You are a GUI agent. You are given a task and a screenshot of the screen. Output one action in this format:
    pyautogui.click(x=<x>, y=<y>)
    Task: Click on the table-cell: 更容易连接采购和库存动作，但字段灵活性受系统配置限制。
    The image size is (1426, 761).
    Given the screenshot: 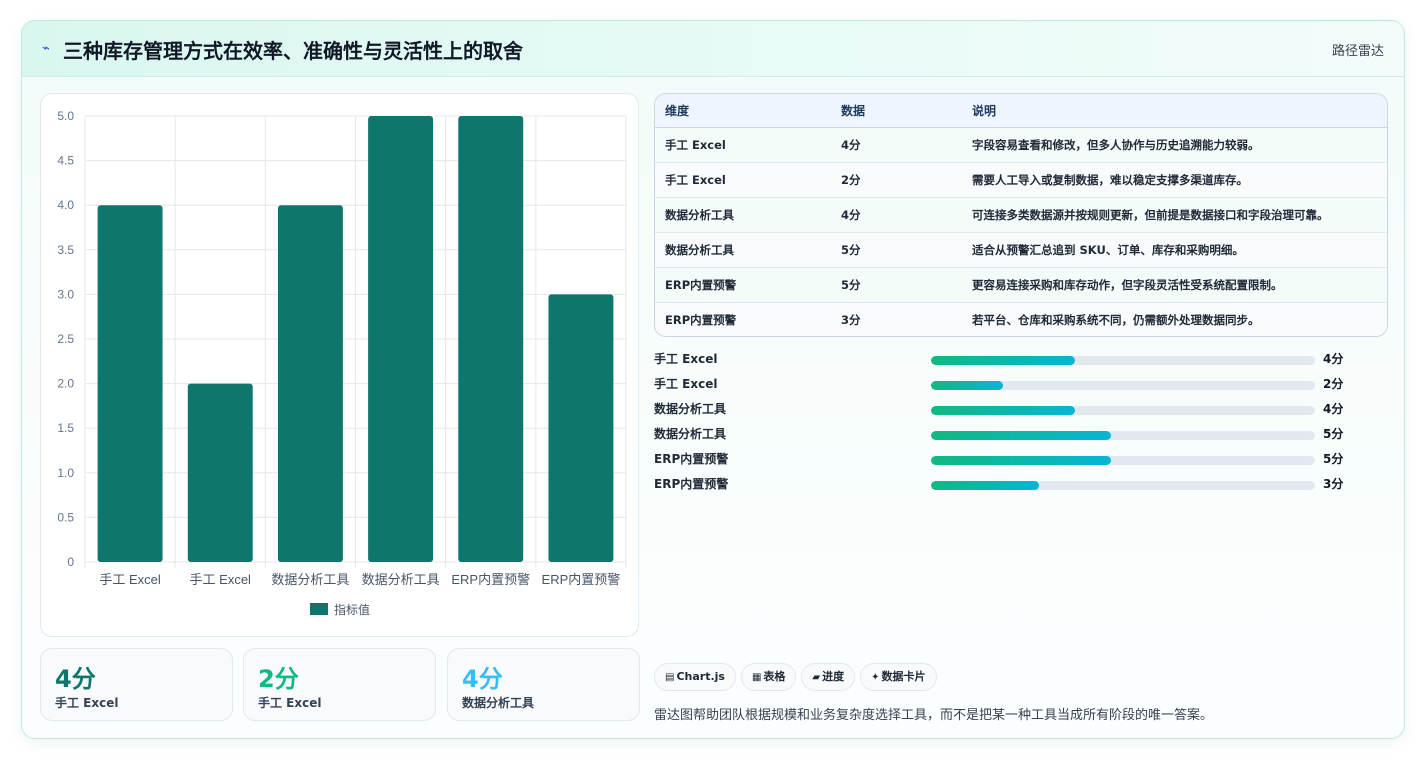 What is the action you would take?
    pyautogui.click(x=1127, y=284)
    